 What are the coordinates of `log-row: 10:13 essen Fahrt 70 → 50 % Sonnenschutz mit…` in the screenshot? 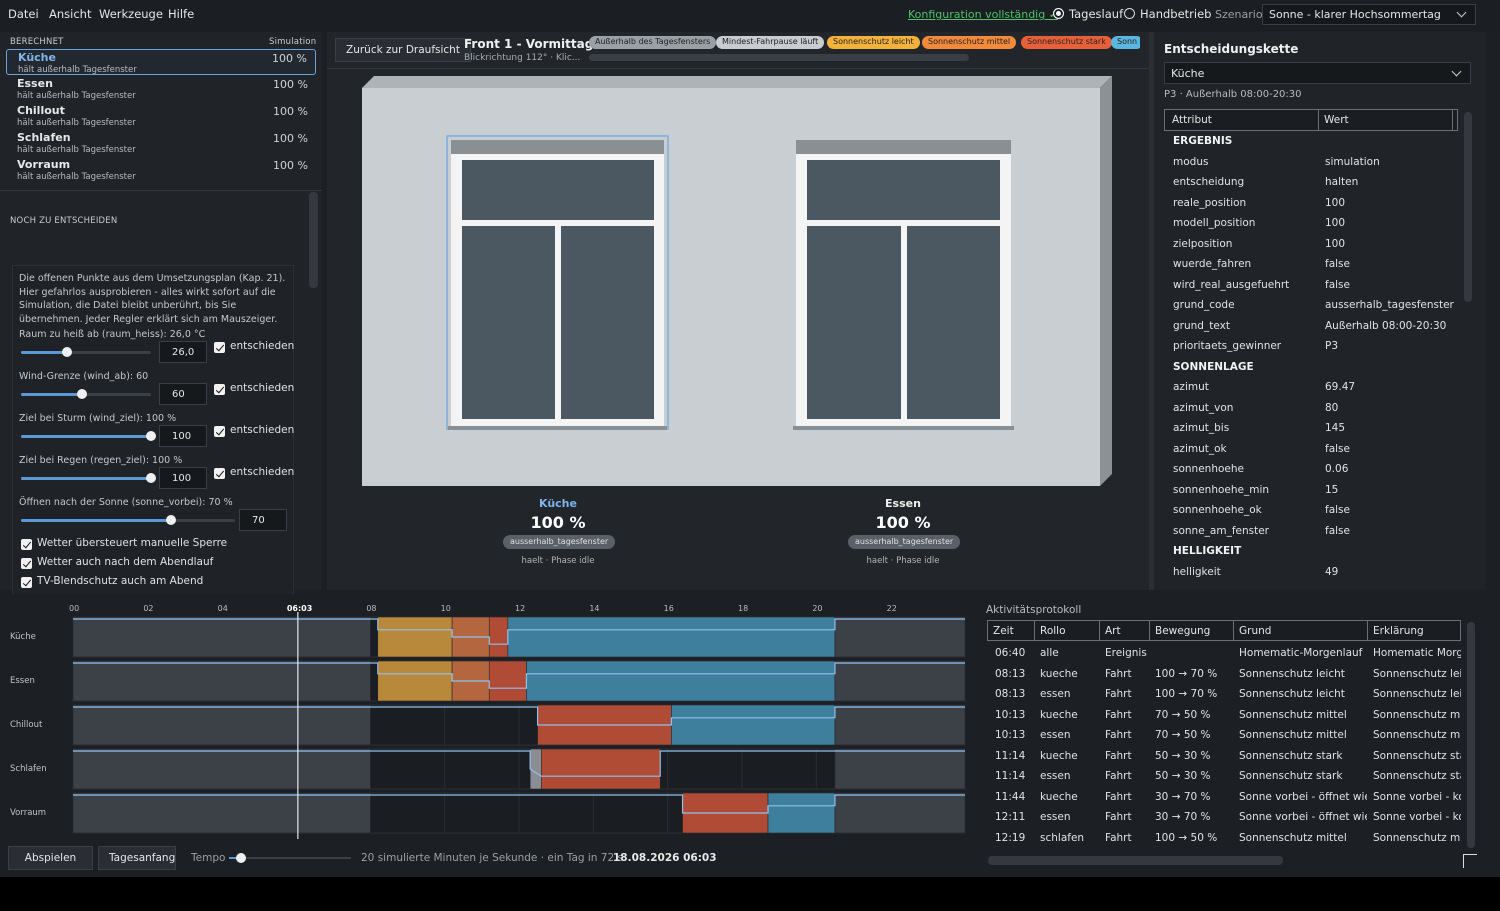 It's located at (1224, 739).